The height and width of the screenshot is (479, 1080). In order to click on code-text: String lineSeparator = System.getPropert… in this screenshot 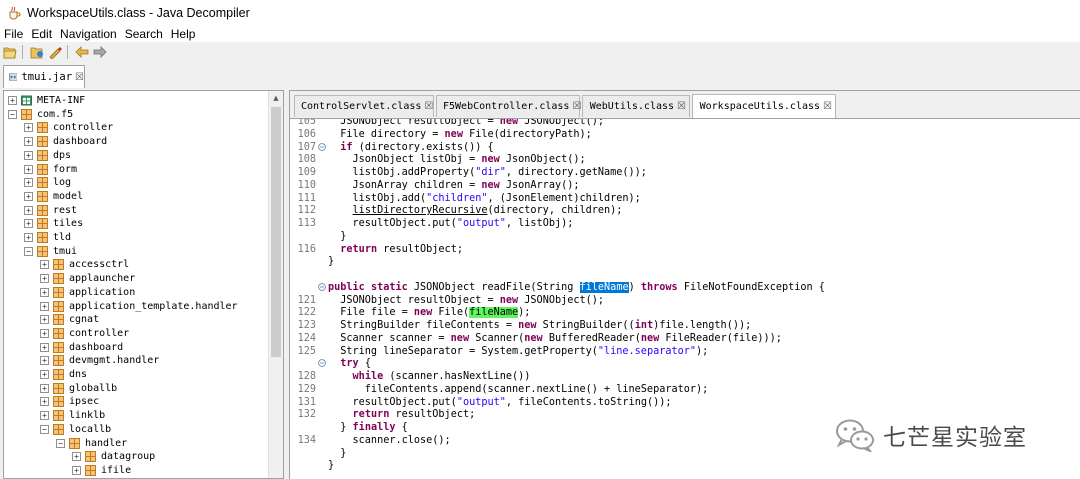, I will do `click(518, 351)`.